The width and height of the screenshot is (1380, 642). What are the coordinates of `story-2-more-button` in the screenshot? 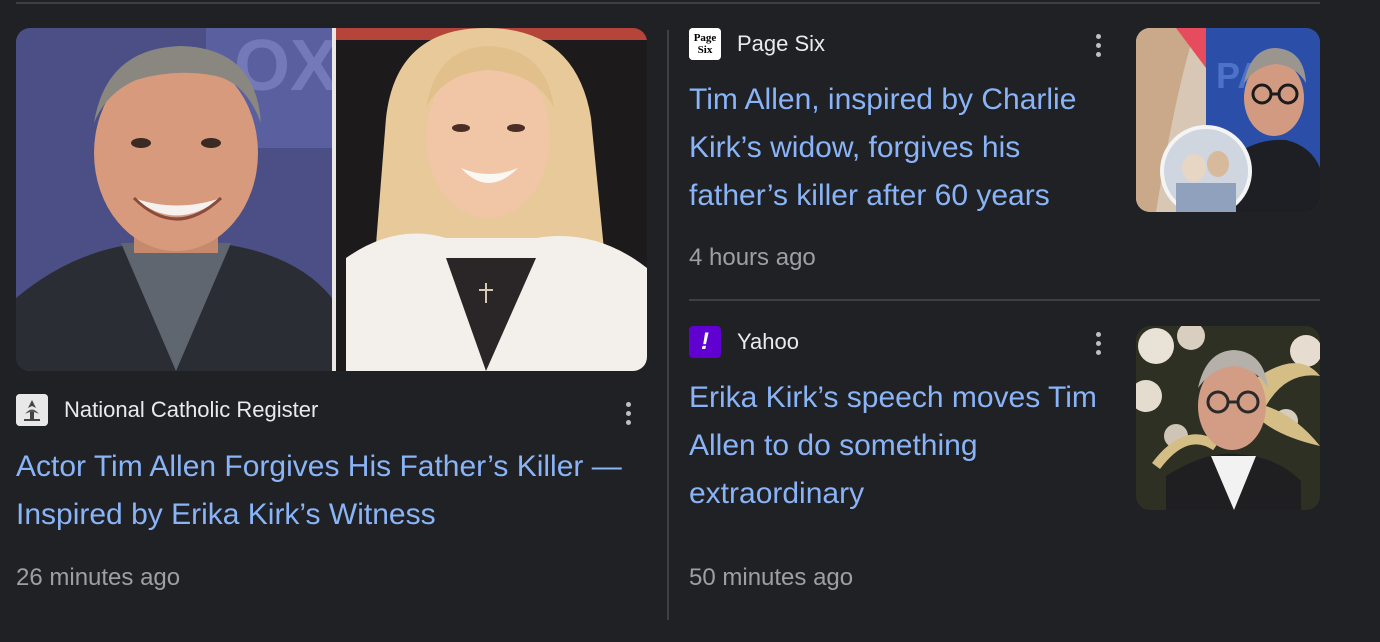 It's located at (1098, 45).